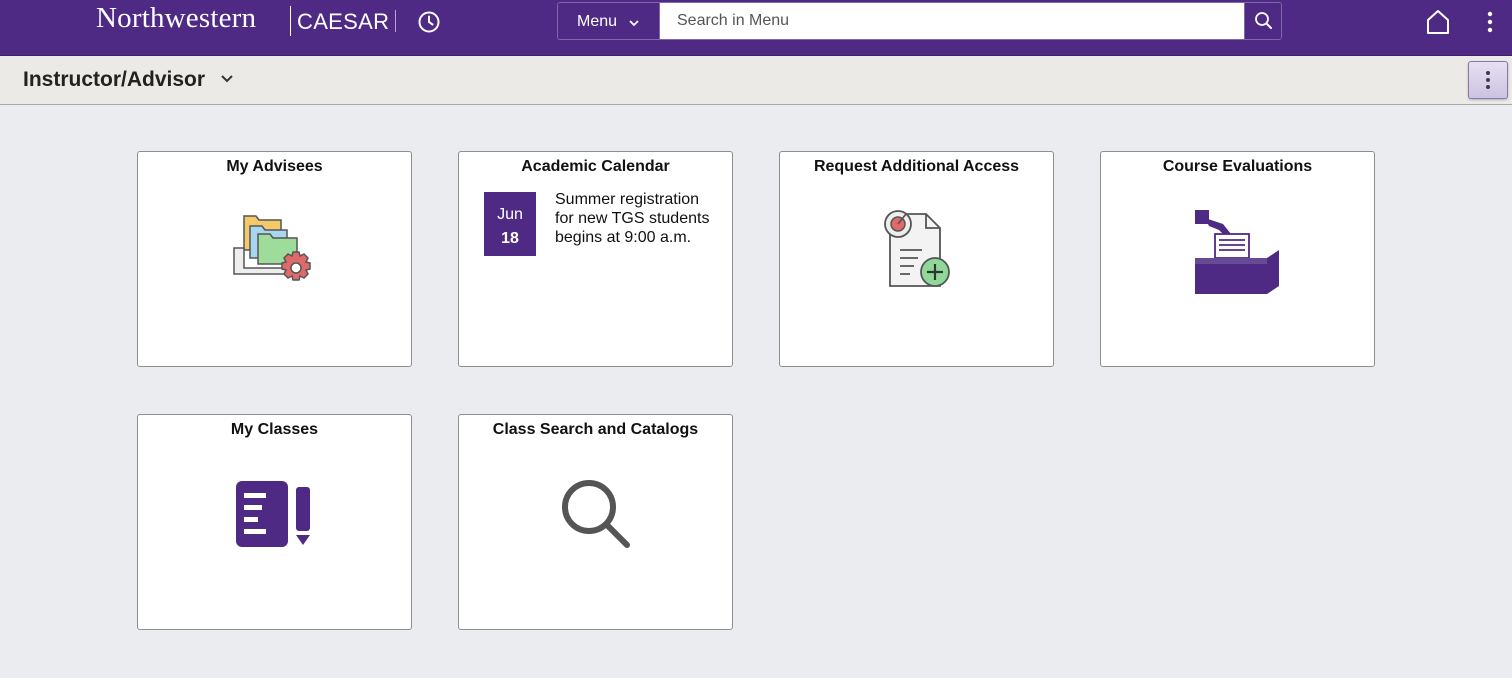 This screenshot has width=1512, height=678. What do you see at coordinates (277, 252) in the screenshot?
I see `folders-gear-icon` at bounding box center [277, 252].